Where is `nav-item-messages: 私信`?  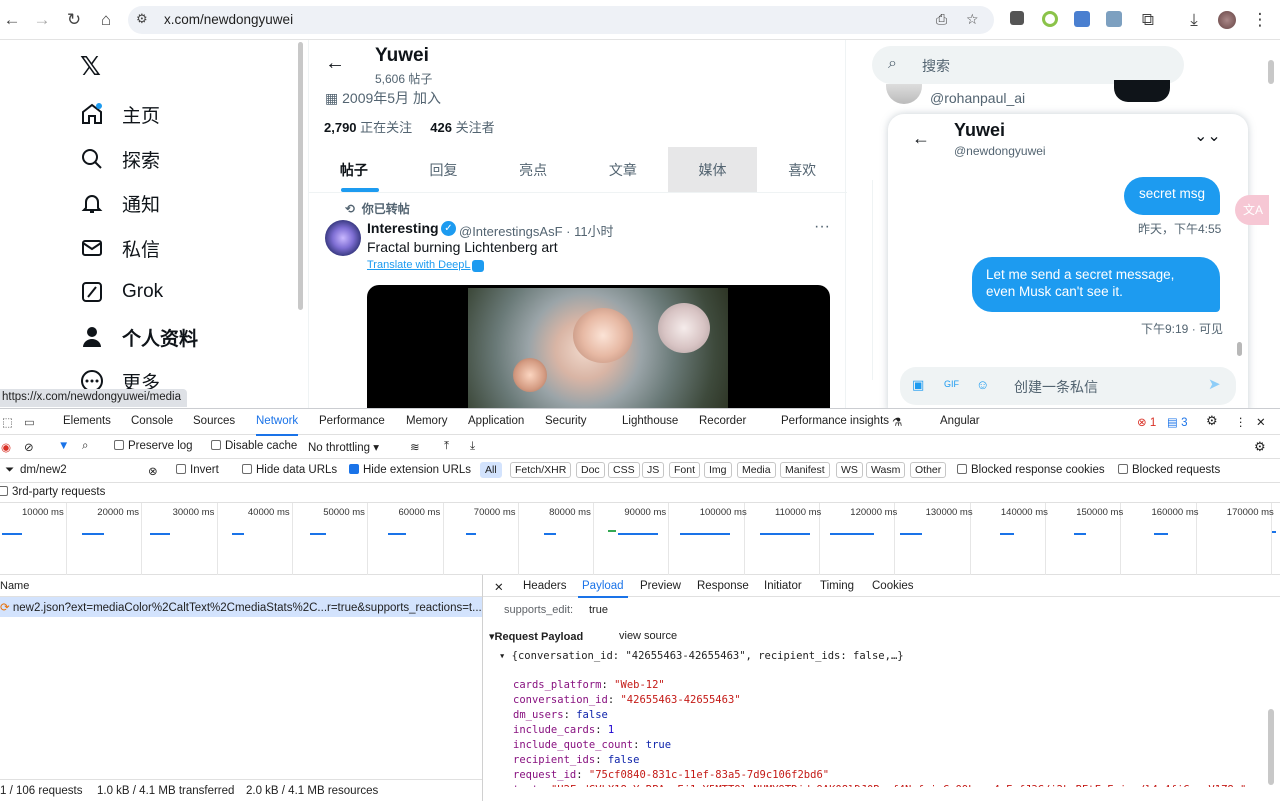
nav-item-messages: 私信 is located at coordinates (120, 248).